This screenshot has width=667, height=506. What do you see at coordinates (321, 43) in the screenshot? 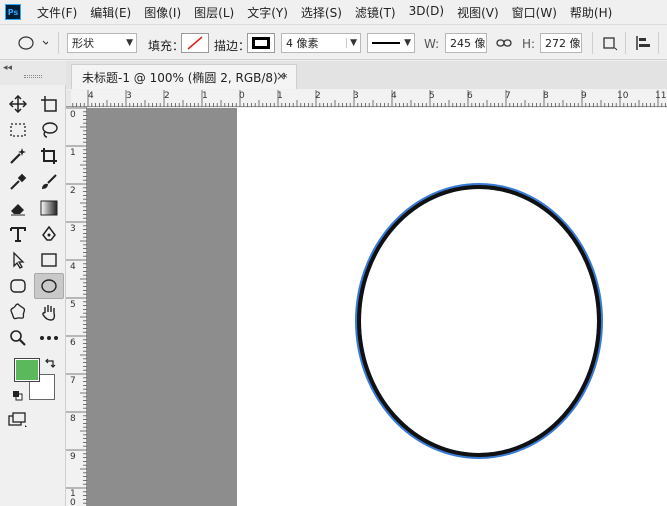
I see `stroke-width-field: 4 像素 ▼` at bounding box center [321, 43].